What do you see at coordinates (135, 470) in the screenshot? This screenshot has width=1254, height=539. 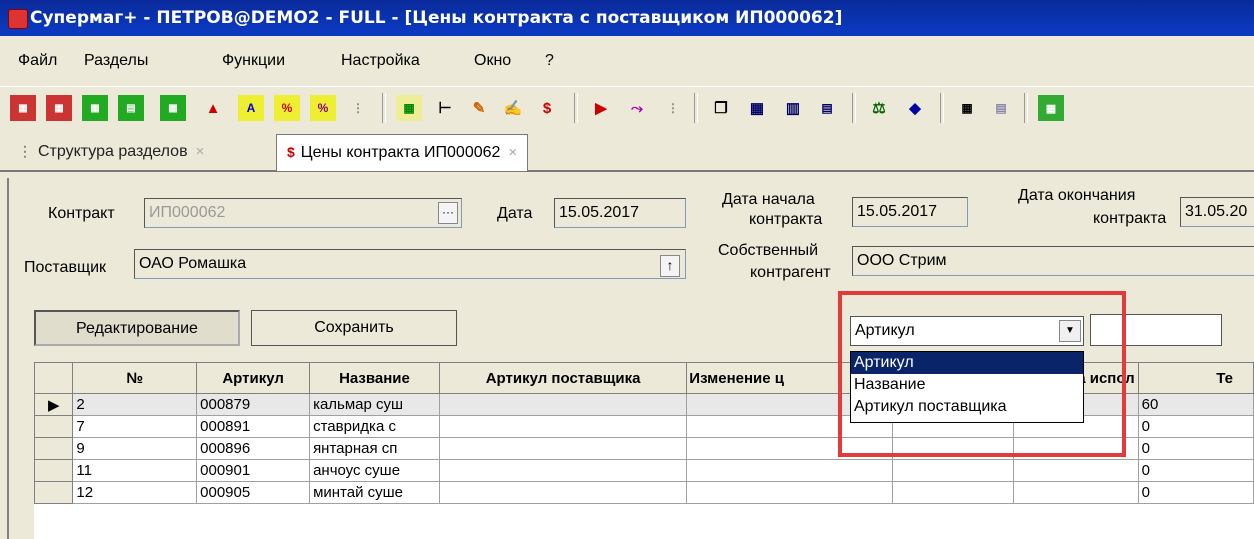 I see `cell-no: 11` at bounding box center [135, 470].